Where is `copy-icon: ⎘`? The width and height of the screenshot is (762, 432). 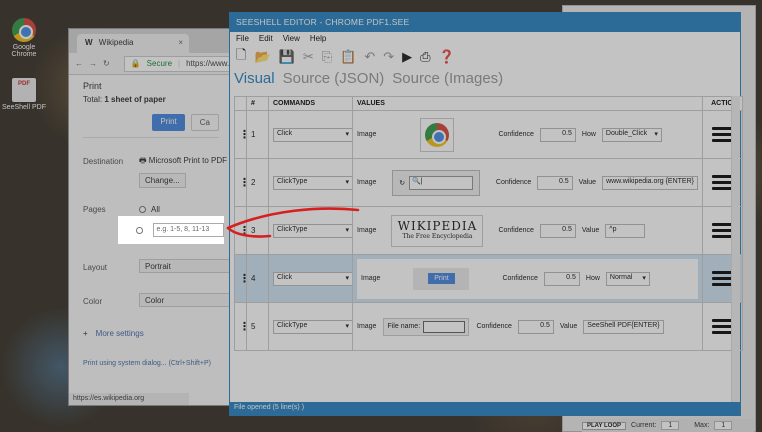
copy-icon: ⎘ is located at coordinates (327, 57).